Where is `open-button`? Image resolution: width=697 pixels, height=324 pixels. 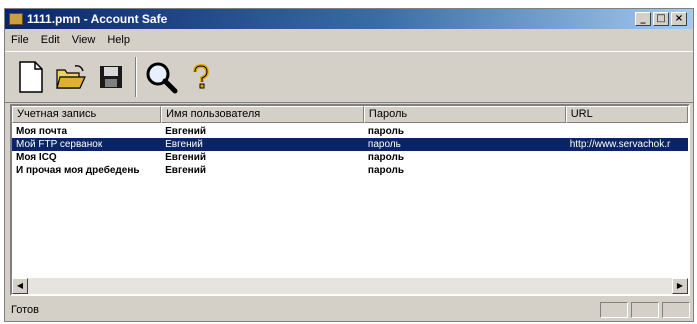
open-button is located at coordinates (71, 77).